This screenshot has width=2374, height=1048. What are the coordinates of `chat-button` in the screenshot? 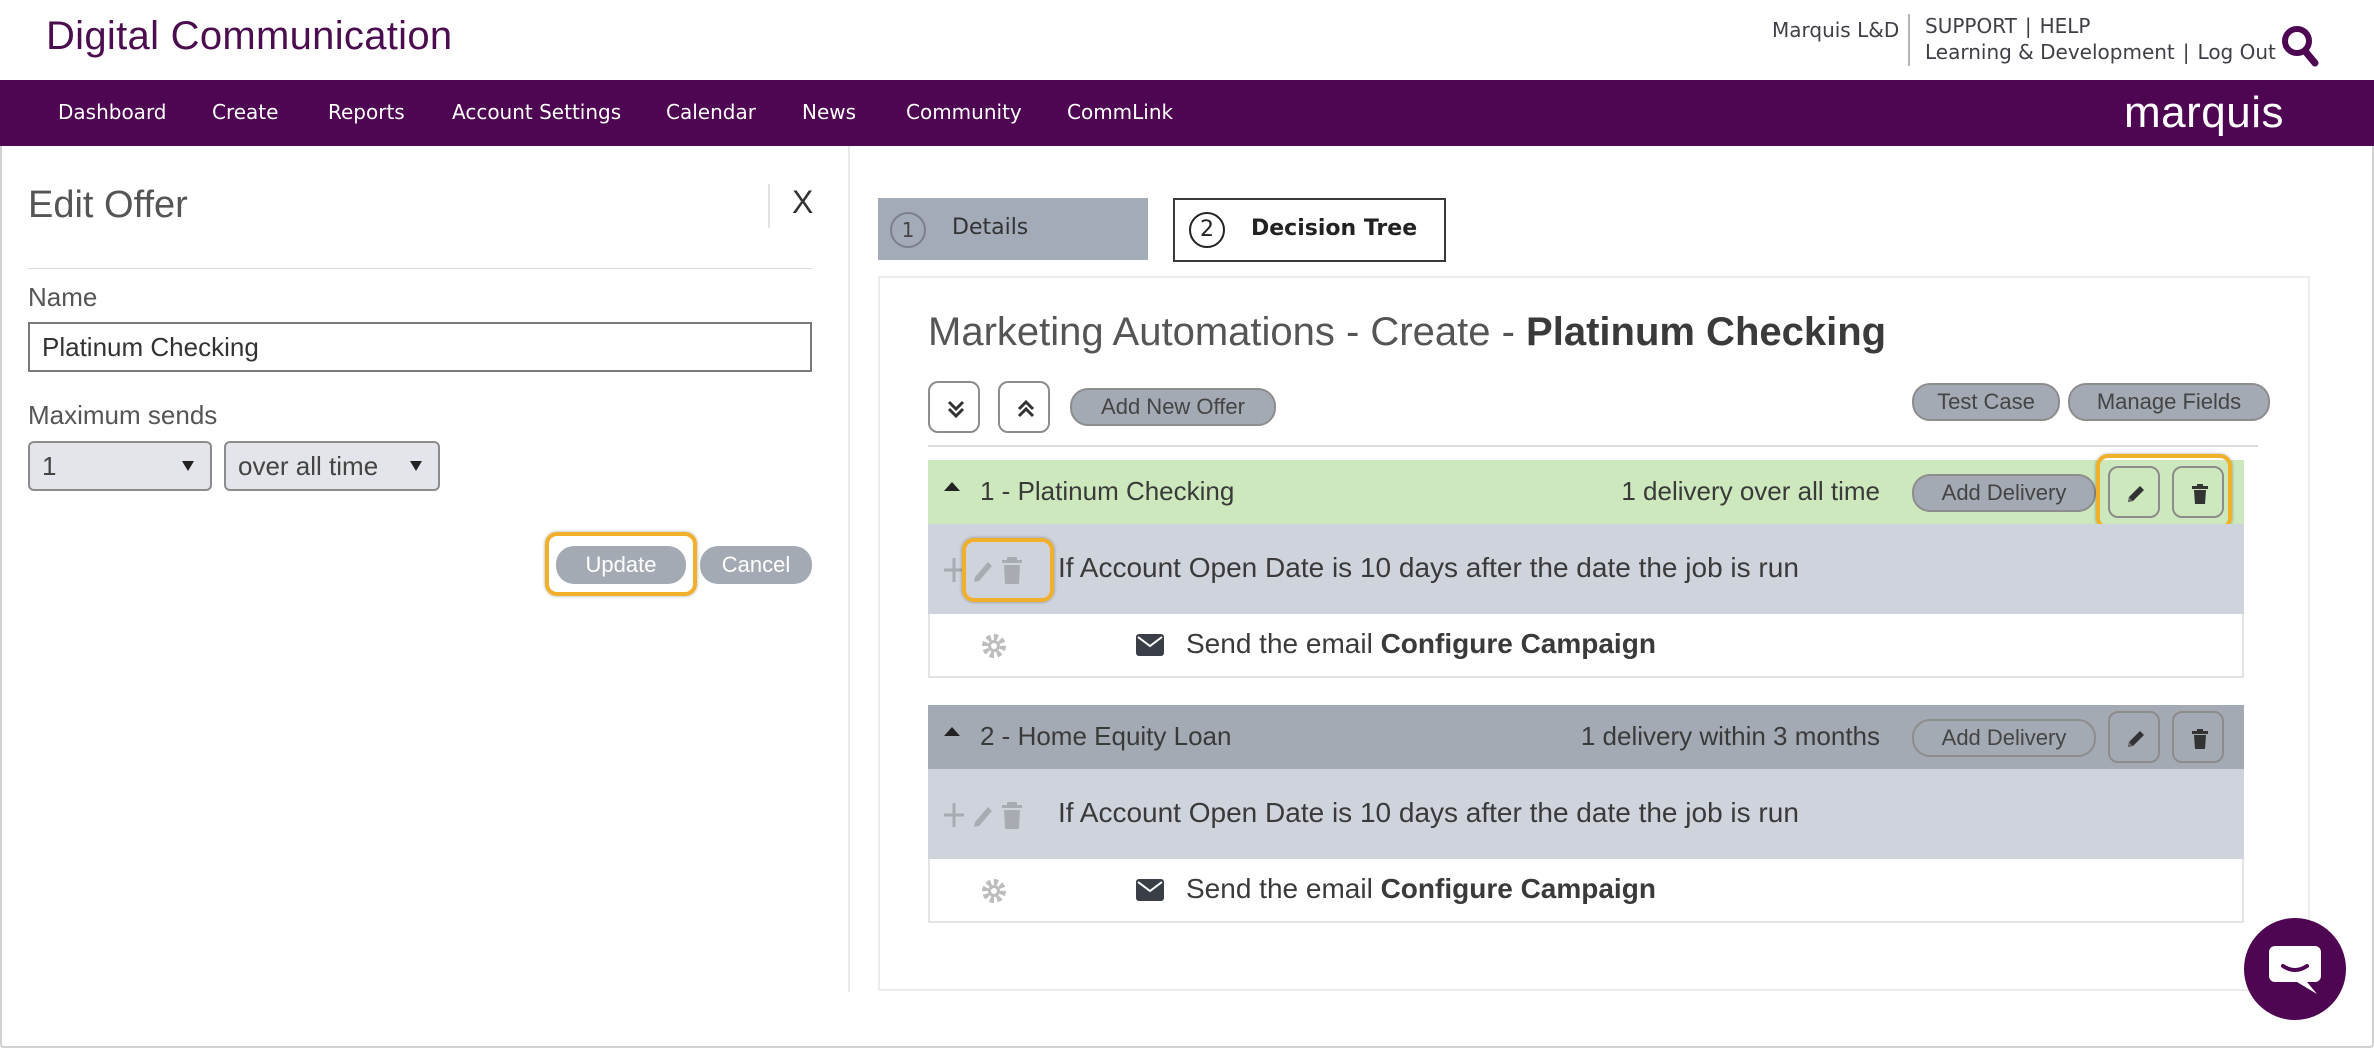 It's located at (2295, 969).